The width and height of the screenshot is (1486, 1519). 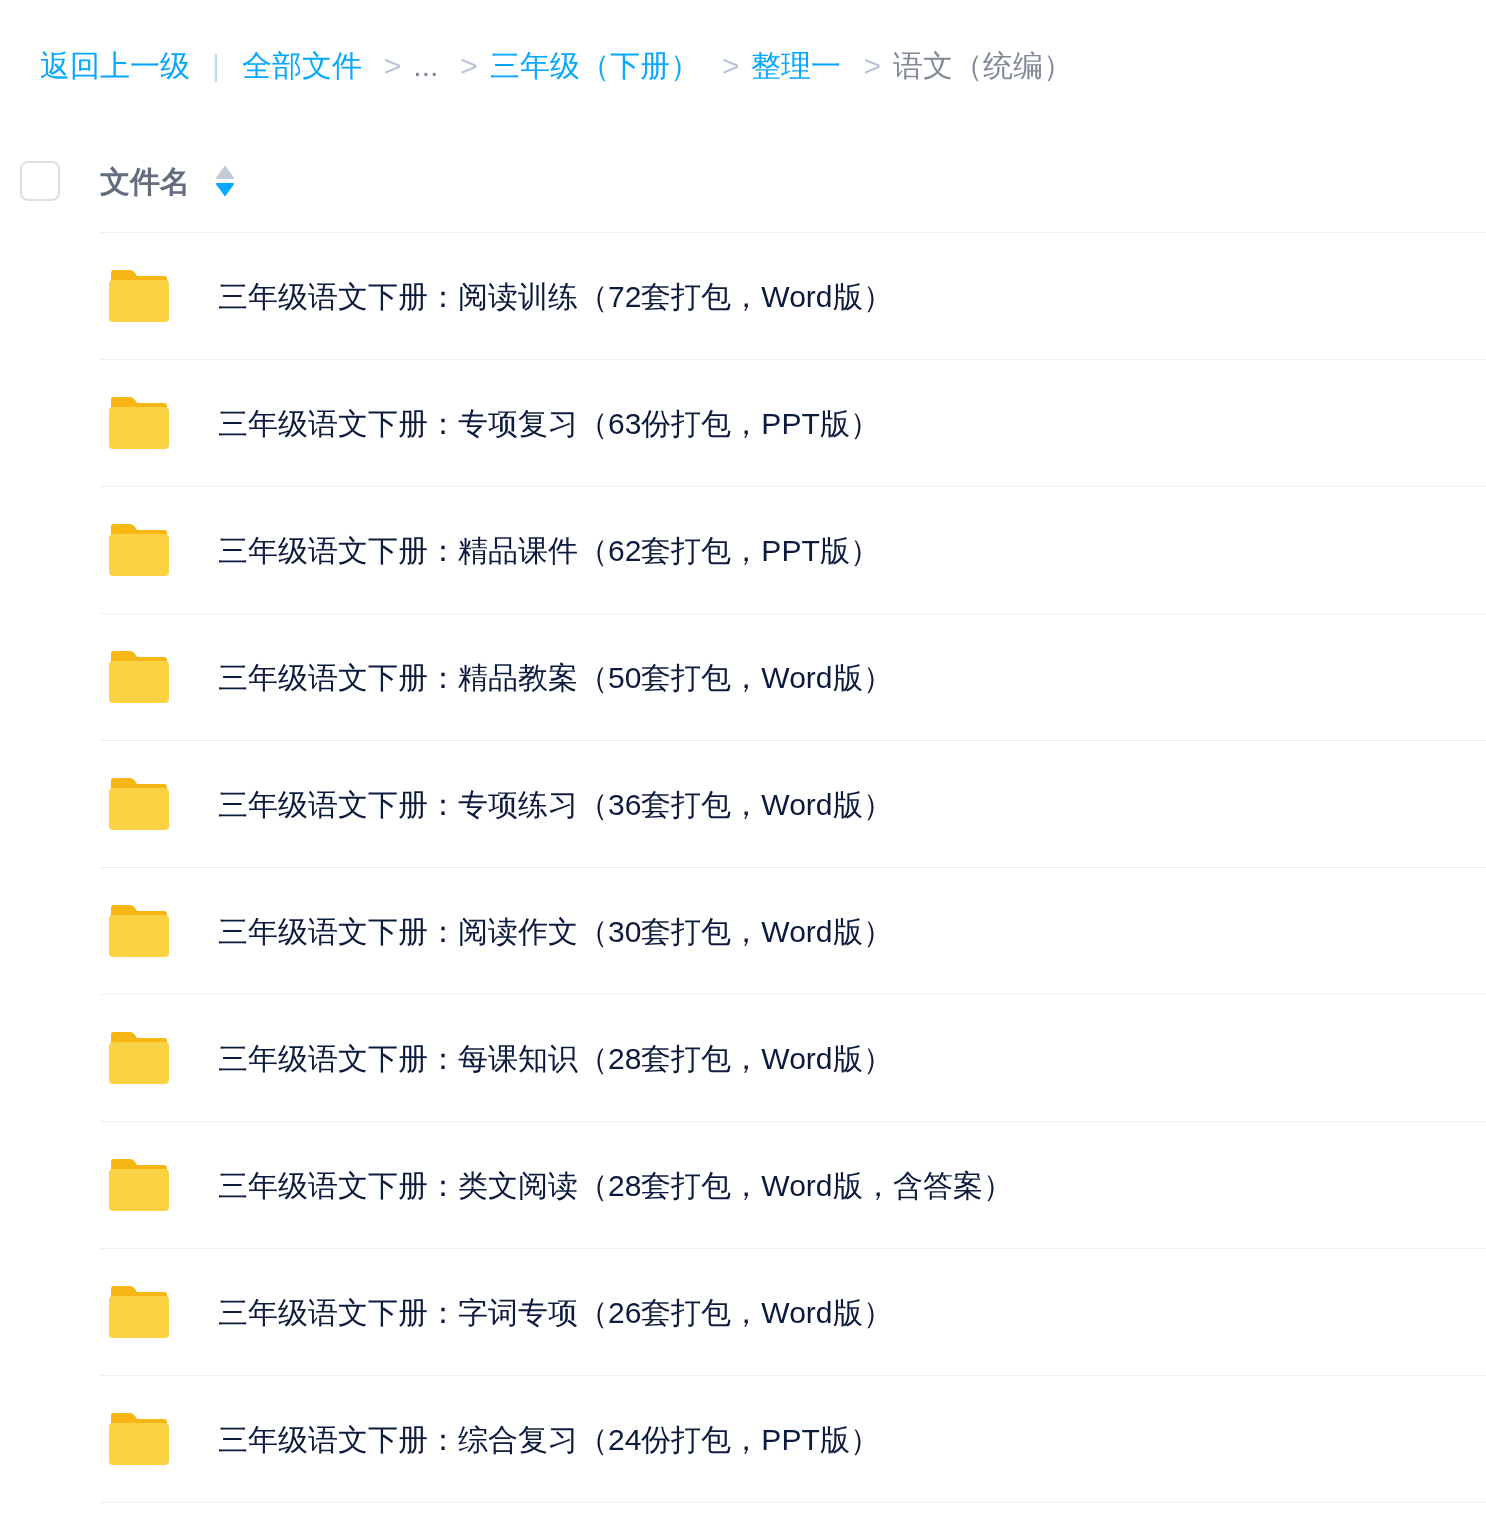 I want to click on folder-name: 三年级语文下册：每课知识（28套打包，Word版）, so click(x=555, y=1058).